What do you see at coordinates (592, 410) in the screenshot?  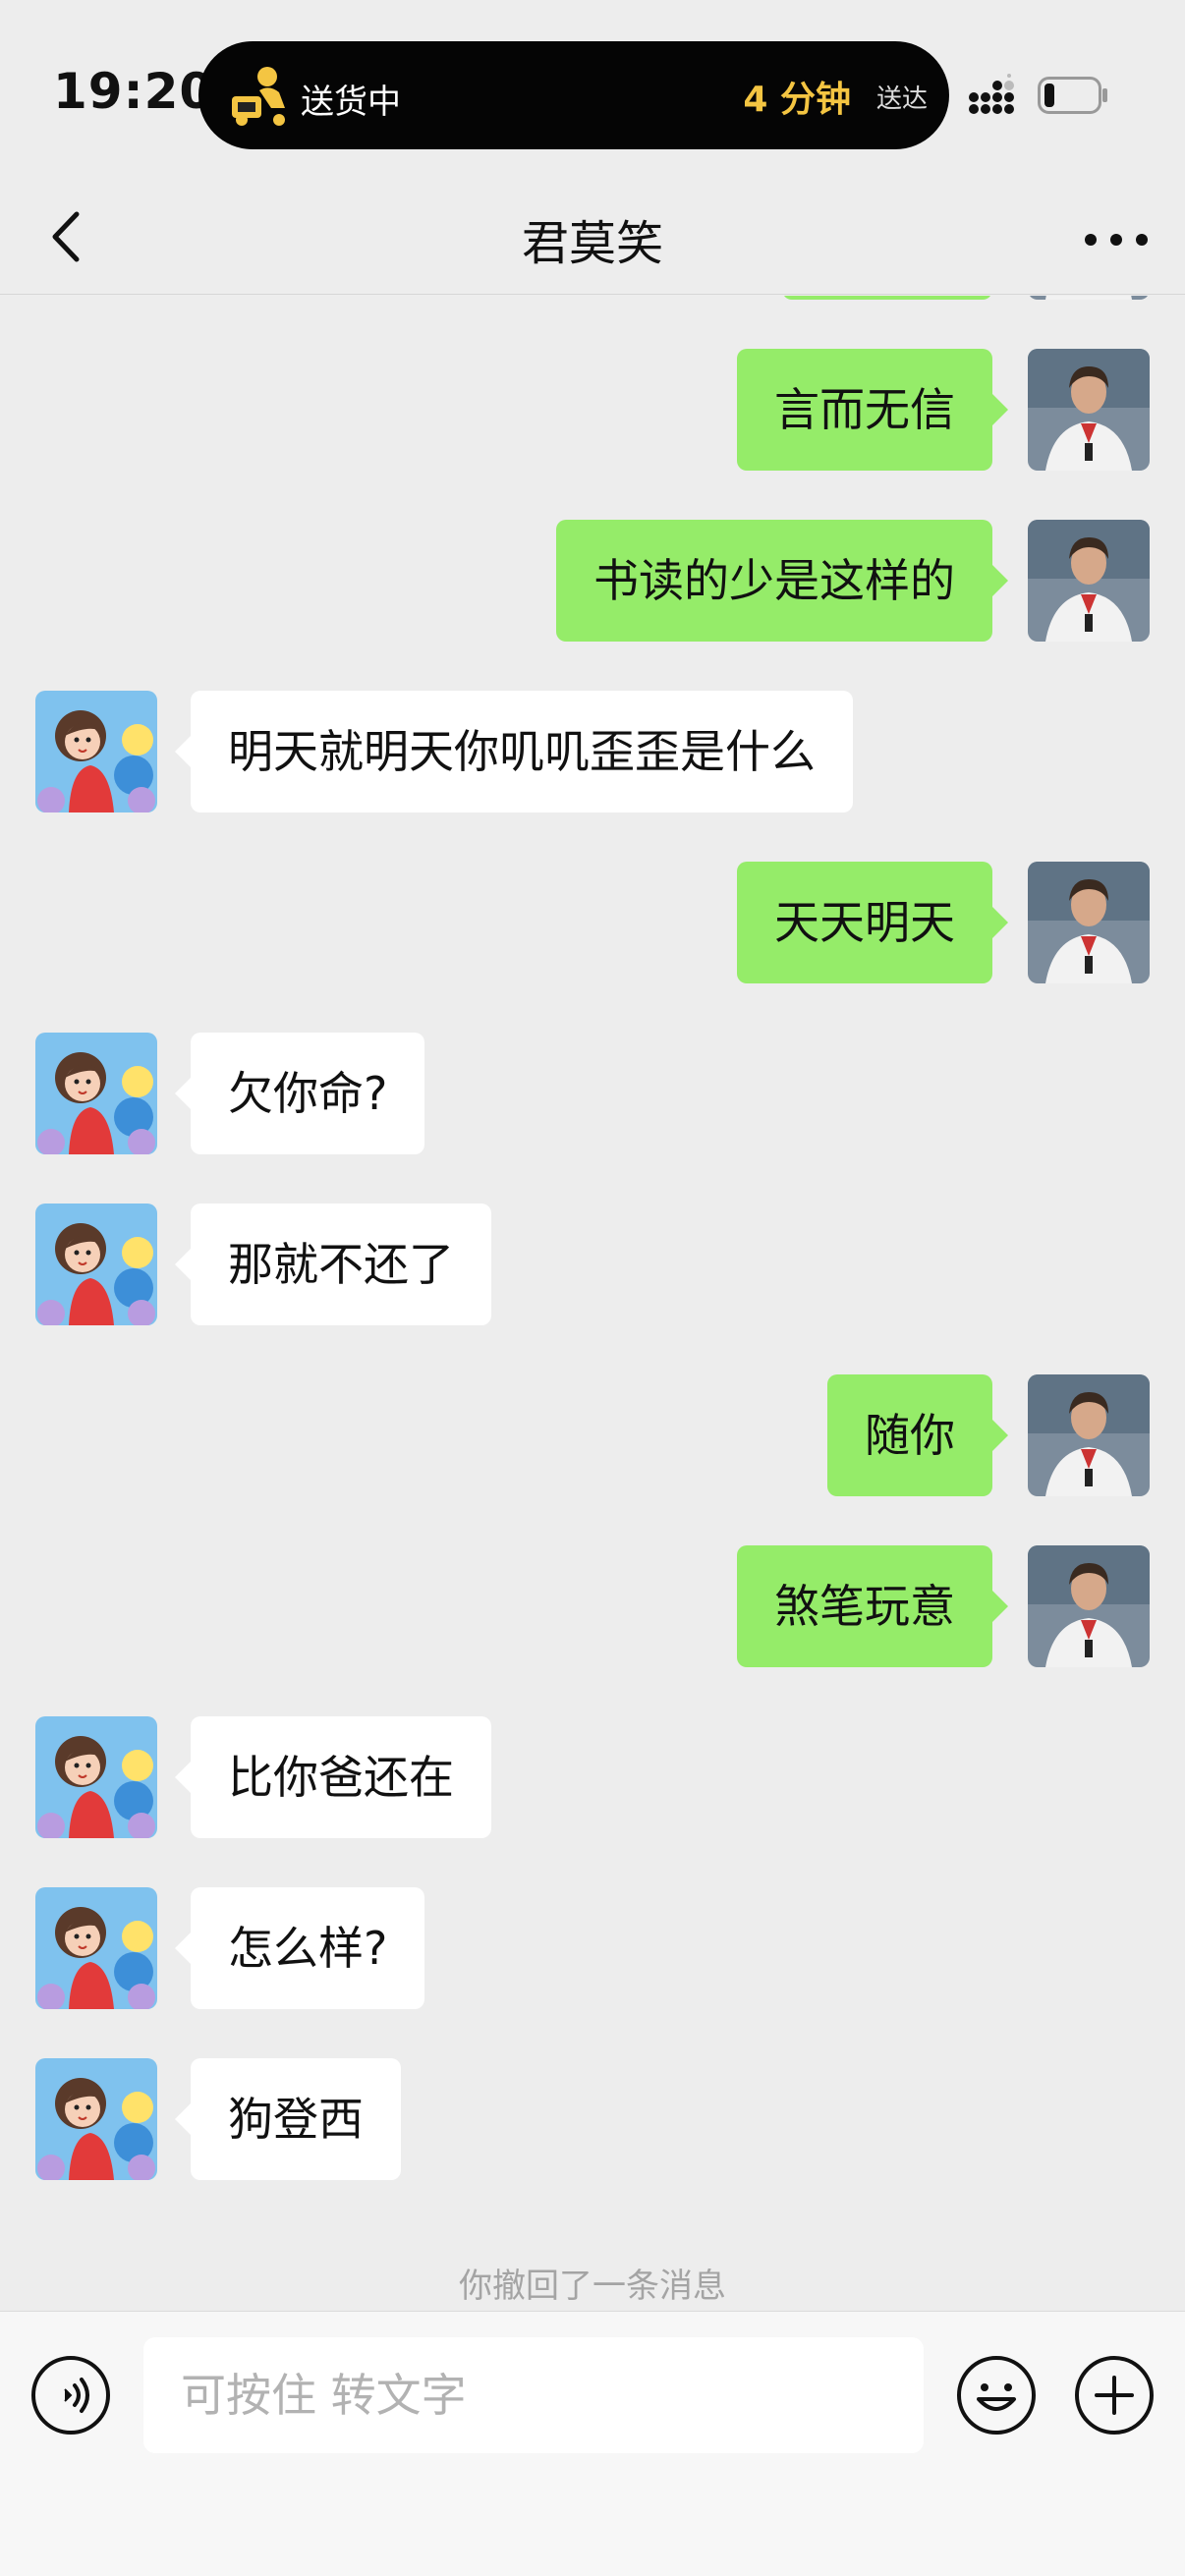 I see `outgoing-message: 言而无信` at bounding box center [592, 410].